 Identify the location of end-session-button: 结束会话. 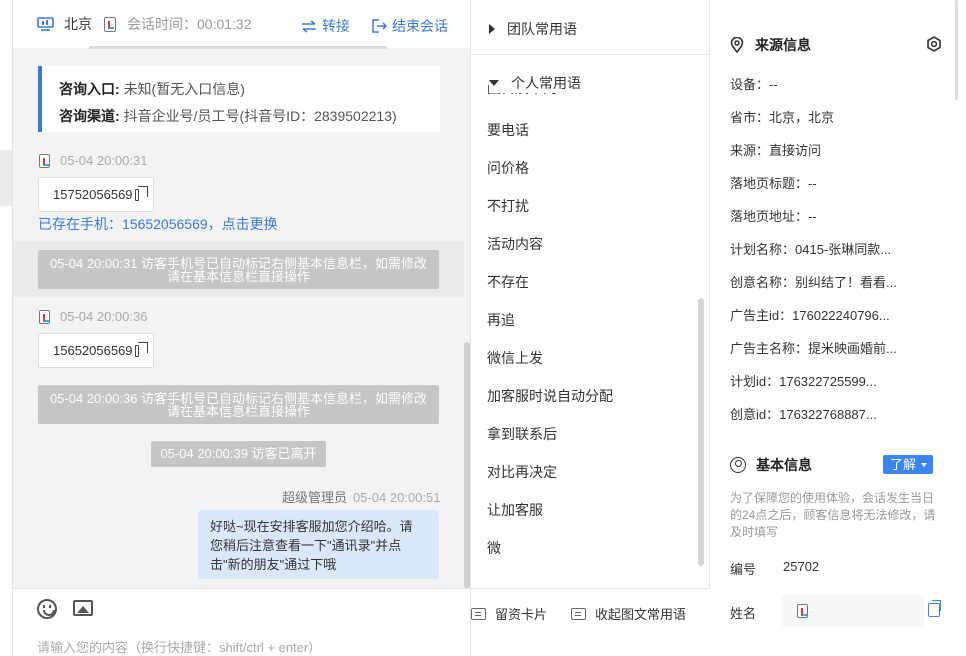
(410, 26).